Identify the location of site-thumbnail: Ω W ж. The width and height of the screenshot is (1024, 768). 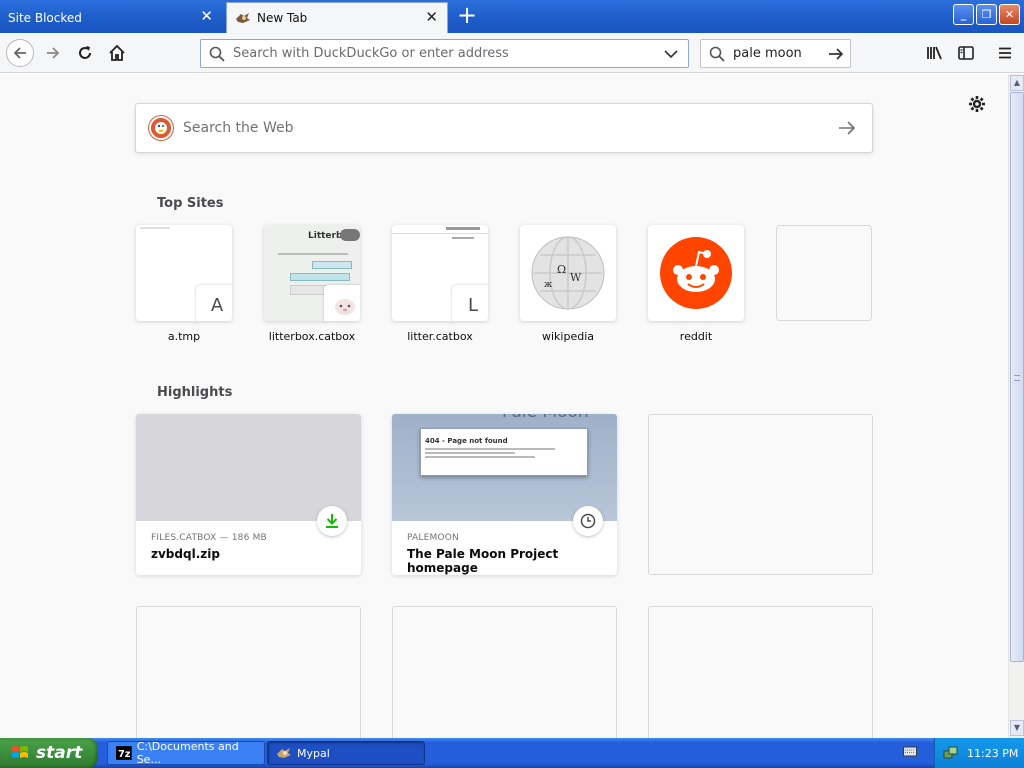
(568, 273).